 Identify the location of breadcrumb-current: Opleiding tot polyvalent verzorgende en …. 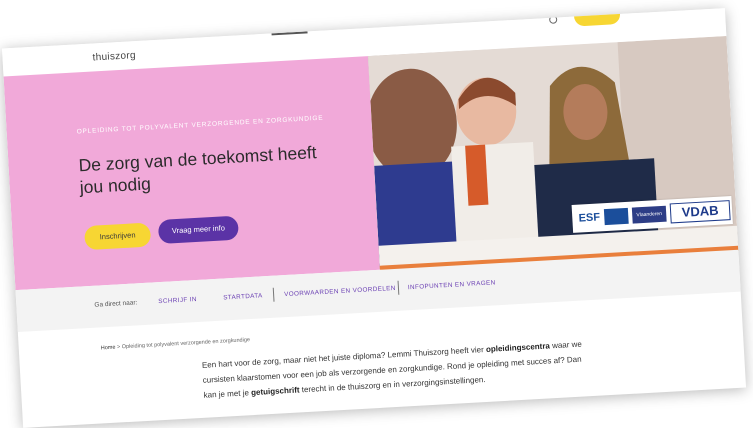
(186, 344).